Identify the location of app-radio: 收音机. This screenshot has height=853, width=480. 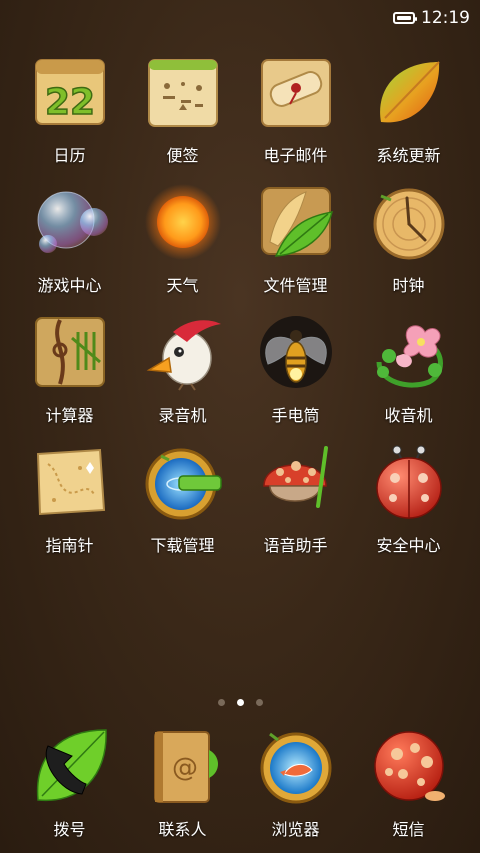
(408, 377).